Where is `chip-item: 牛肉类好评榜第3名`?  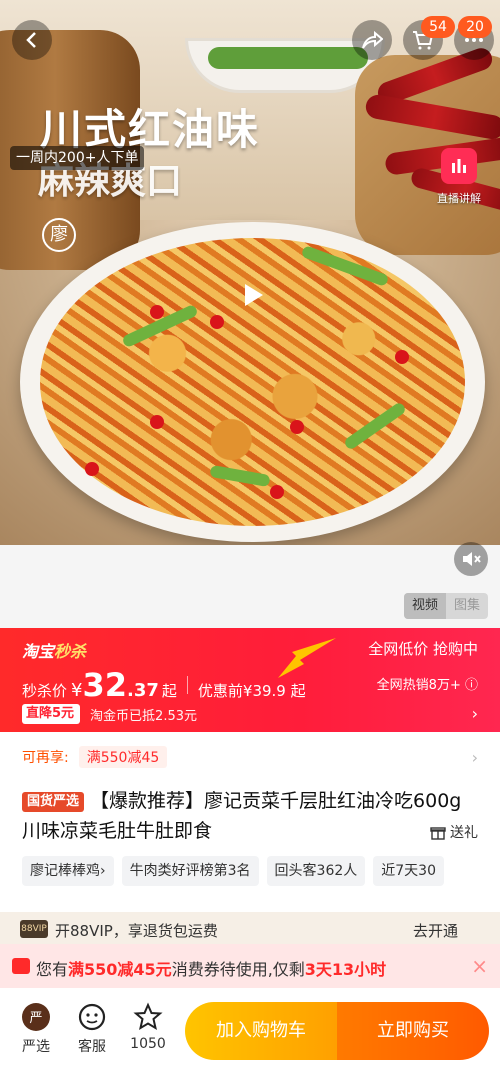
chip-item: 牛肉类好评榜第3名 is located at coordinates (190, 871).